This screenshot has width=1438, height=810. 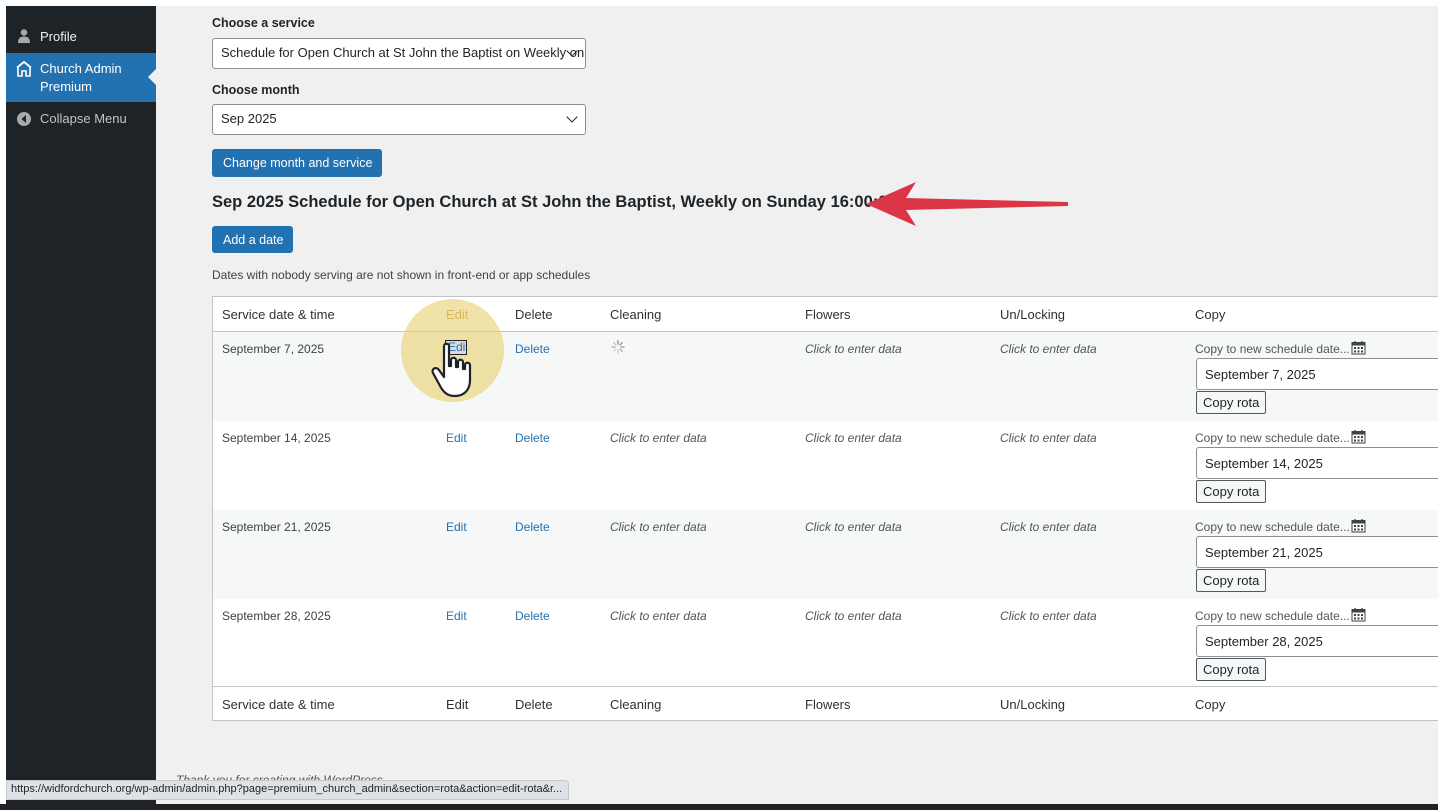 What do you see at coordinates (457, 704) in the screenshot?
I see `footer-edit: Edit` at bounding box center [457, 704].